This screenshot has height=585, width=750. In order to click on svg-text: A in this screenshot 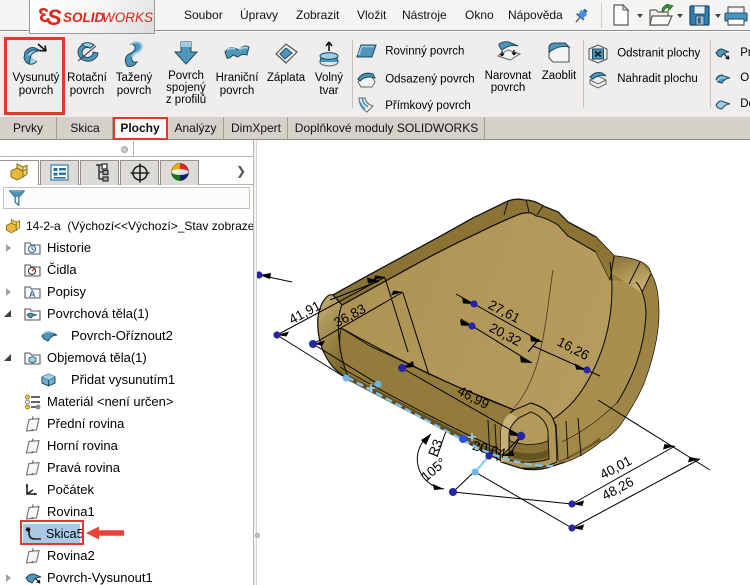, I will do `click(32, 294)`.